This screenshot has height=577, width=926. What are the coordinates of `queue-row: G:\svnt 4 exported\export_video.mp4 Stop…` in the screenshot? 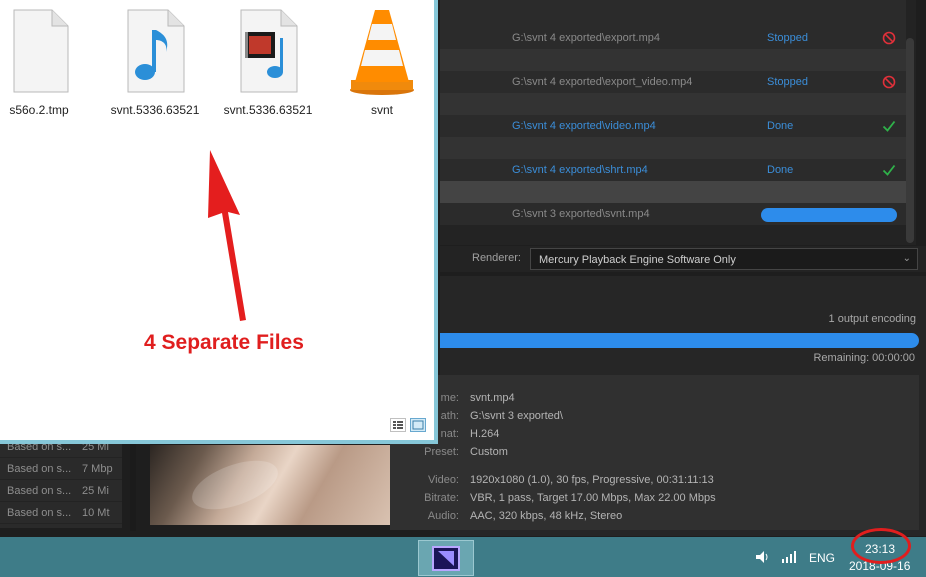 It's located at (673, 82).